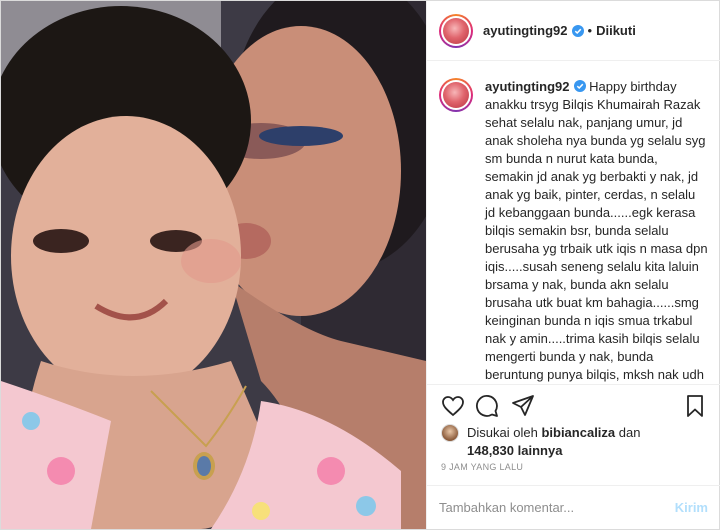 This screenshot has height=530, width=720. What do you see at coordinates (540, 450) in the screenshot?
I see `likes-suffix: lainnya` at bounding box center [540, 450].